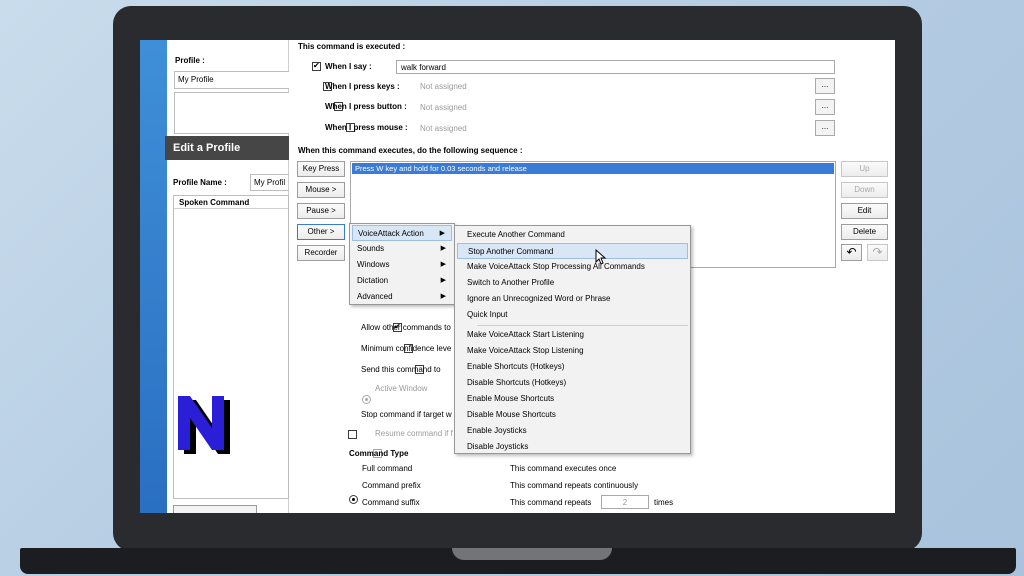  Describe the element at coordinates (232, 113) in the screenshot. I see `profile-panel` at that location.